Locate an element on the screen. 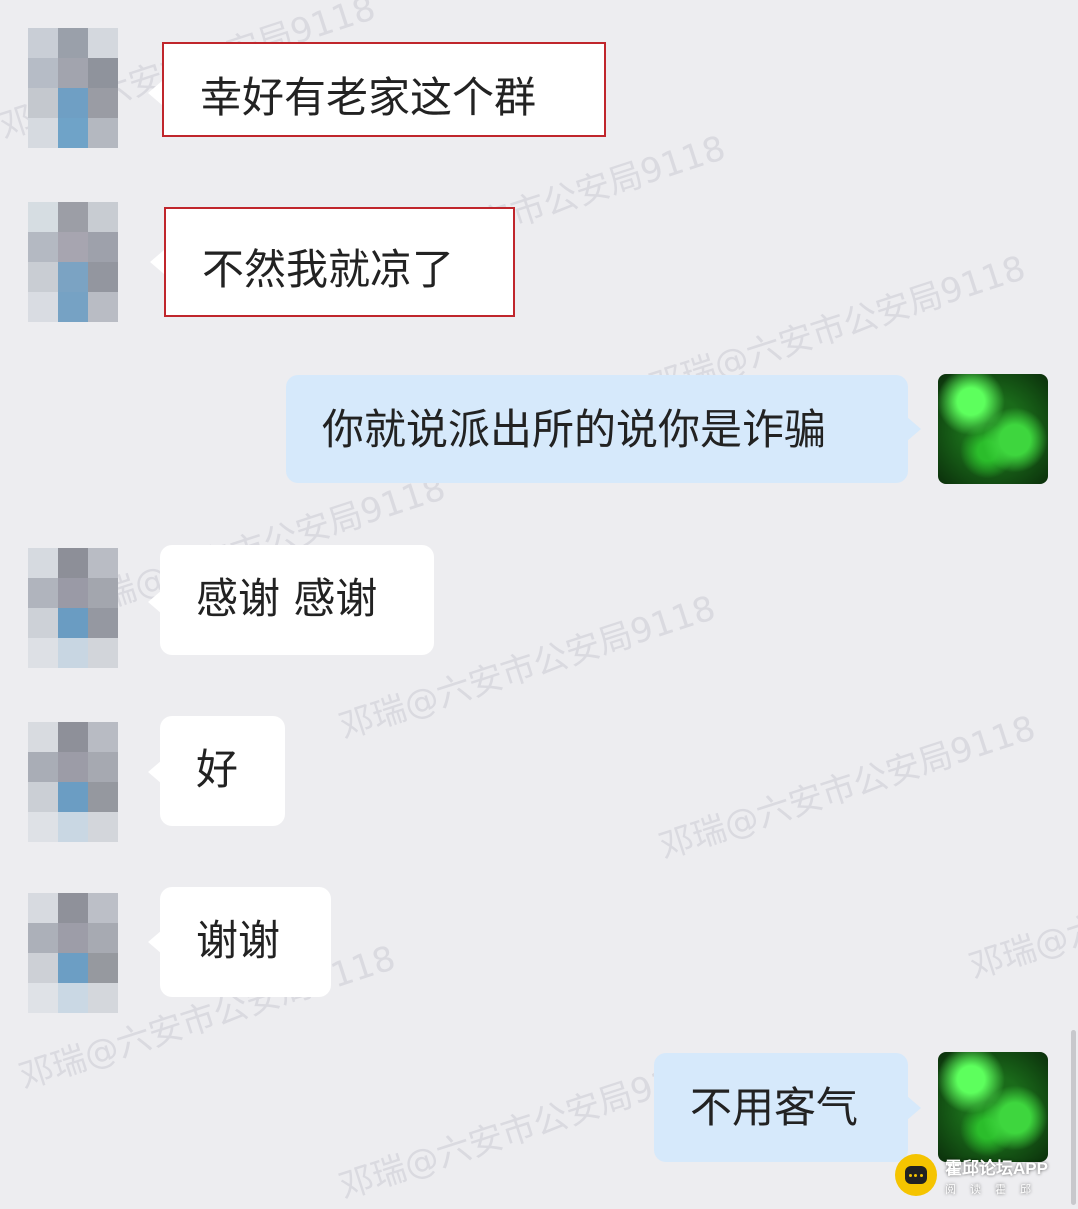 This screenshot has width=1078, height=1209. message-text: 好 is located at coordinates (217, 769).